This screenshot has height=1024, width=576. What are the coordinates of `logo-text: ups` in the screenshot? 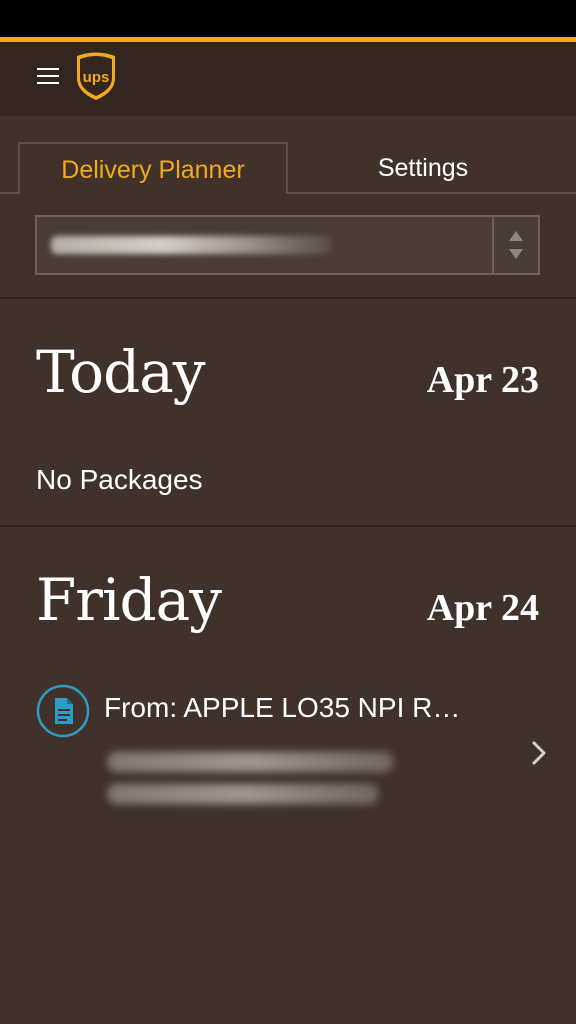 It's located at (96, 77).